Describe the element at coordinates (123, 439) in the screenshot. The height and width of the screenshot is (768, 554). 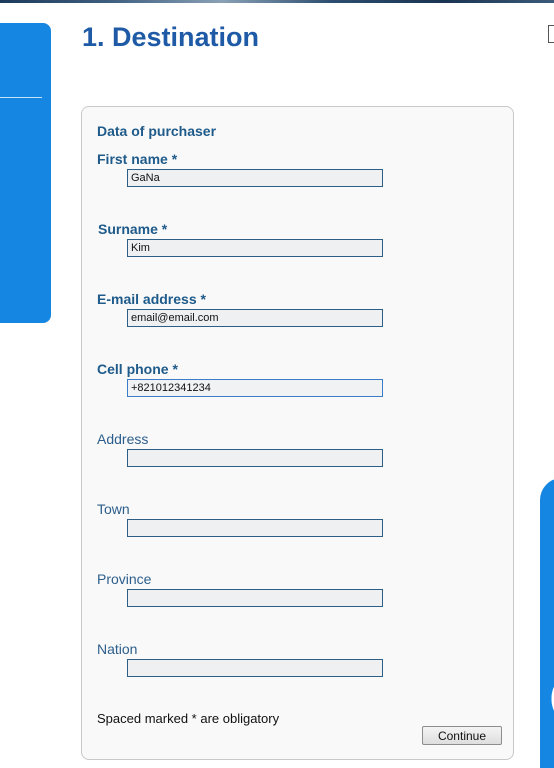
I see `address-label: Address` at that location.